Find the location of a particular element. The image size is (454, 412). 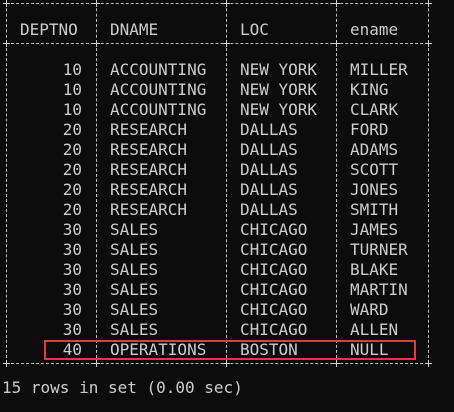

cell-ename: TURNER is located at coordinates (379, 249).